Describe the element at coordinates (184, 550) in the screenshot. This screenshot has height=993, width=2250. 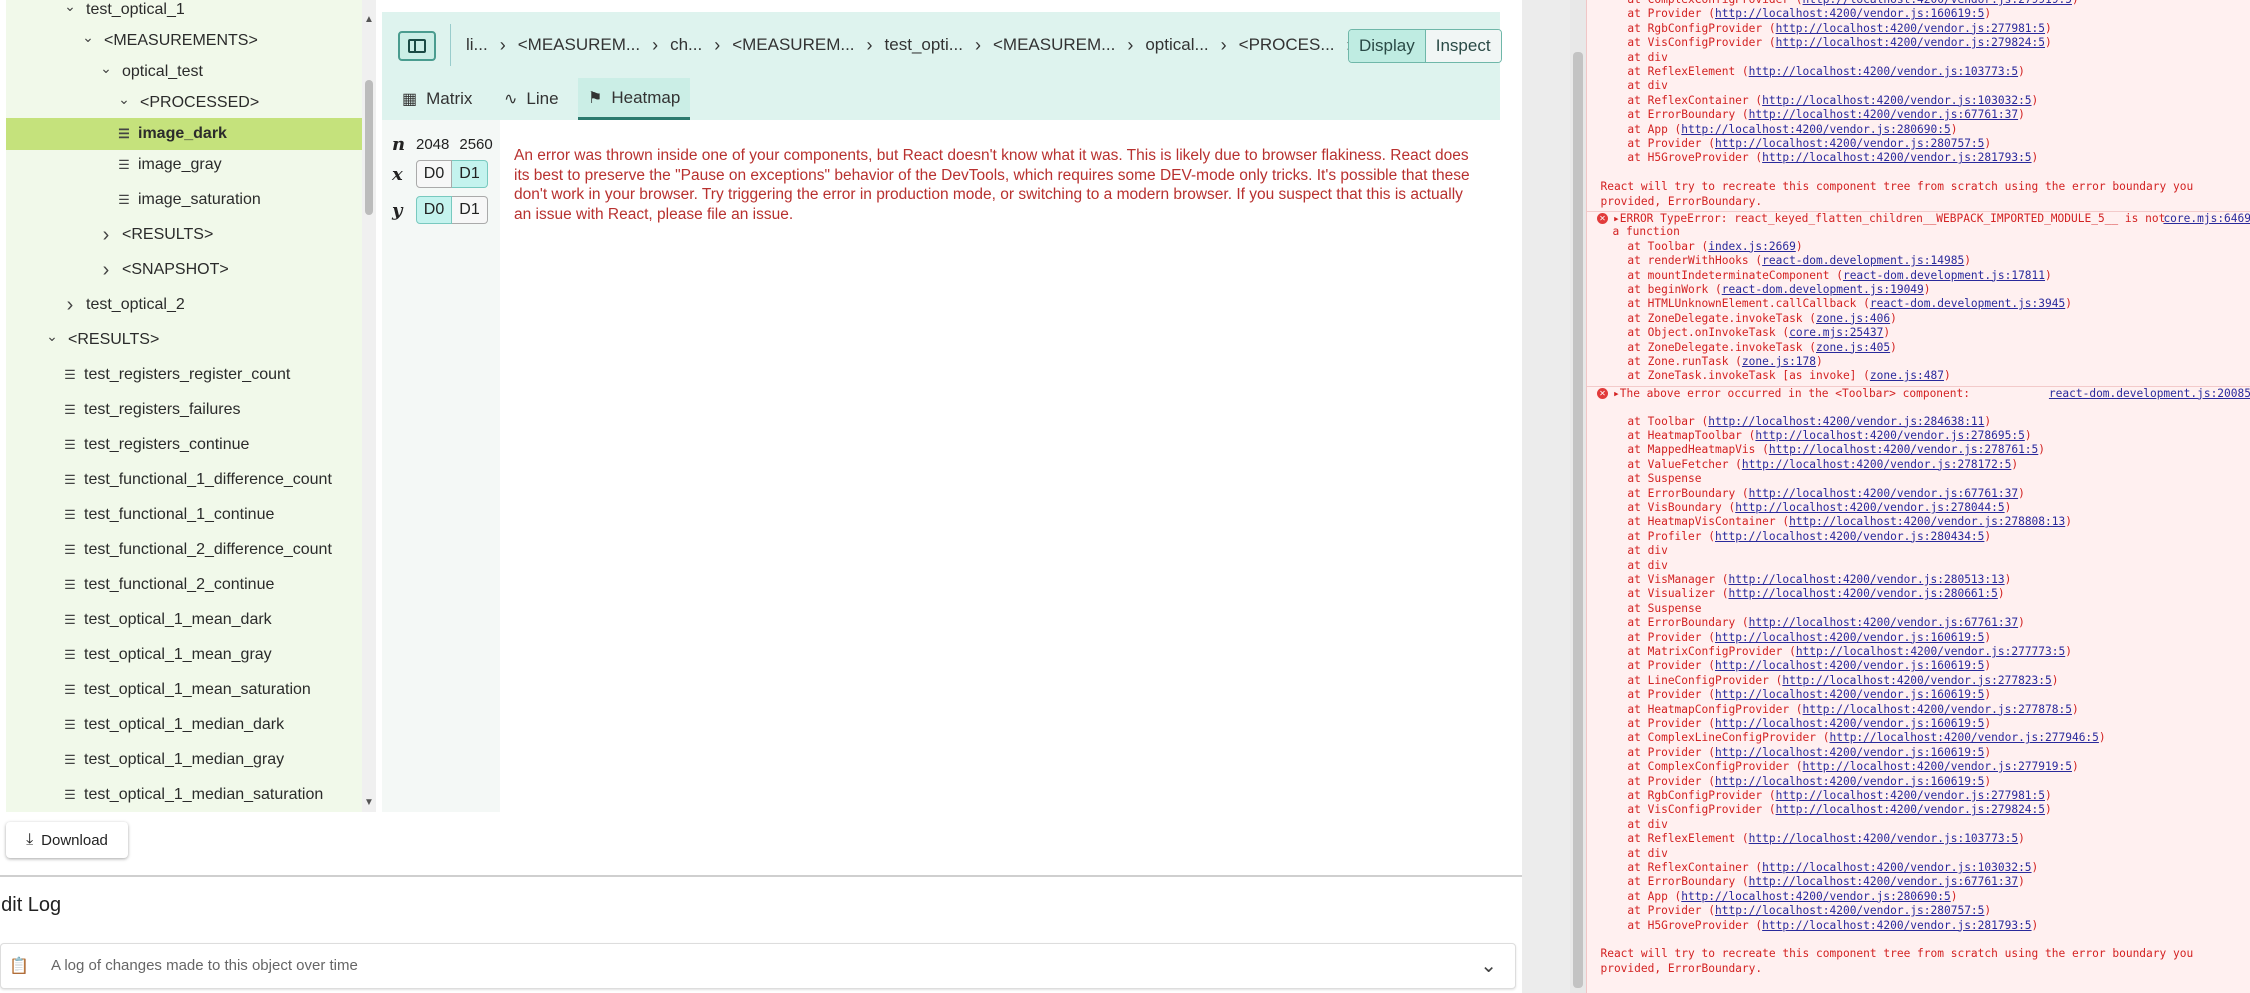
I see `tree-dataset-item: ☰ test_functional_2_difference_count` at that location.